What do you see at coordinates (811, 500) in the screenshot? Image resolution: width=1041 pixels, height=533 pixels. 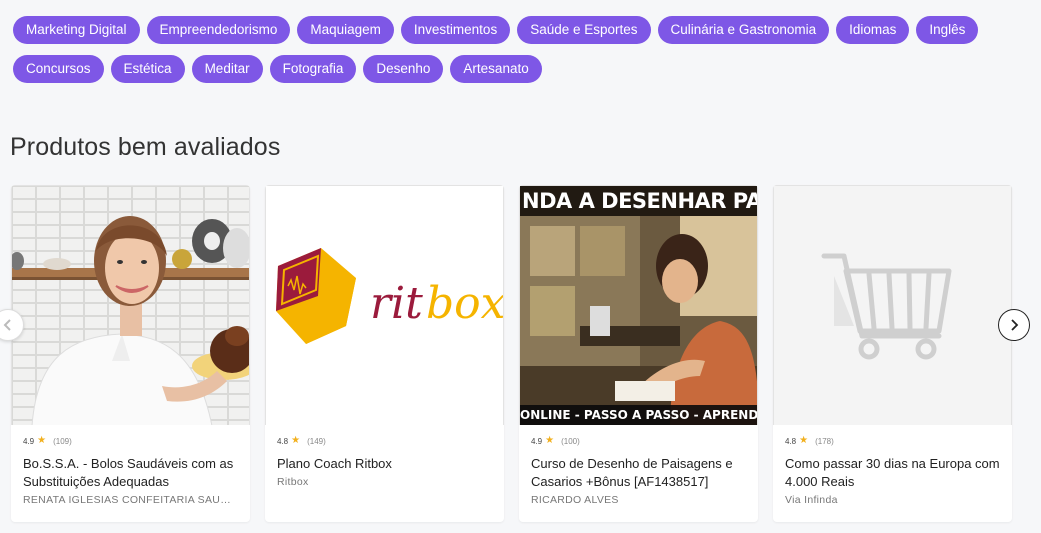 I see `product-author: Via Infinda` at bounding box center [811, 500].